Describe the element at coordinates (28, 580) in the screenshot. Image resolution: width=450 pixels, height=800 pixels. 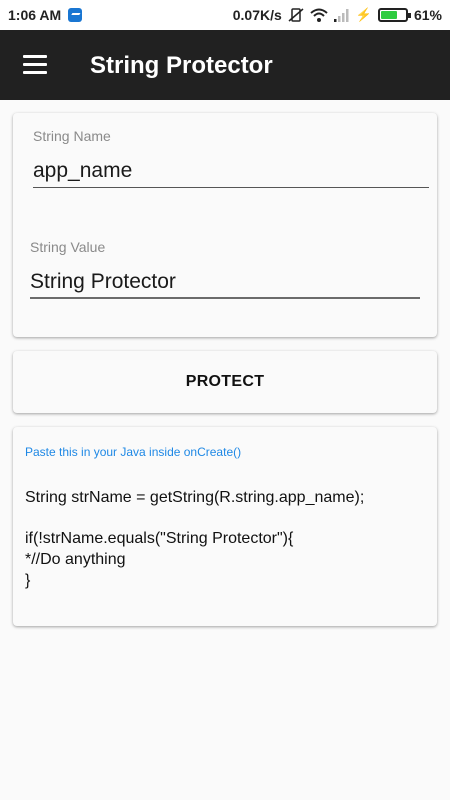
I see `code-line: }` at that location.